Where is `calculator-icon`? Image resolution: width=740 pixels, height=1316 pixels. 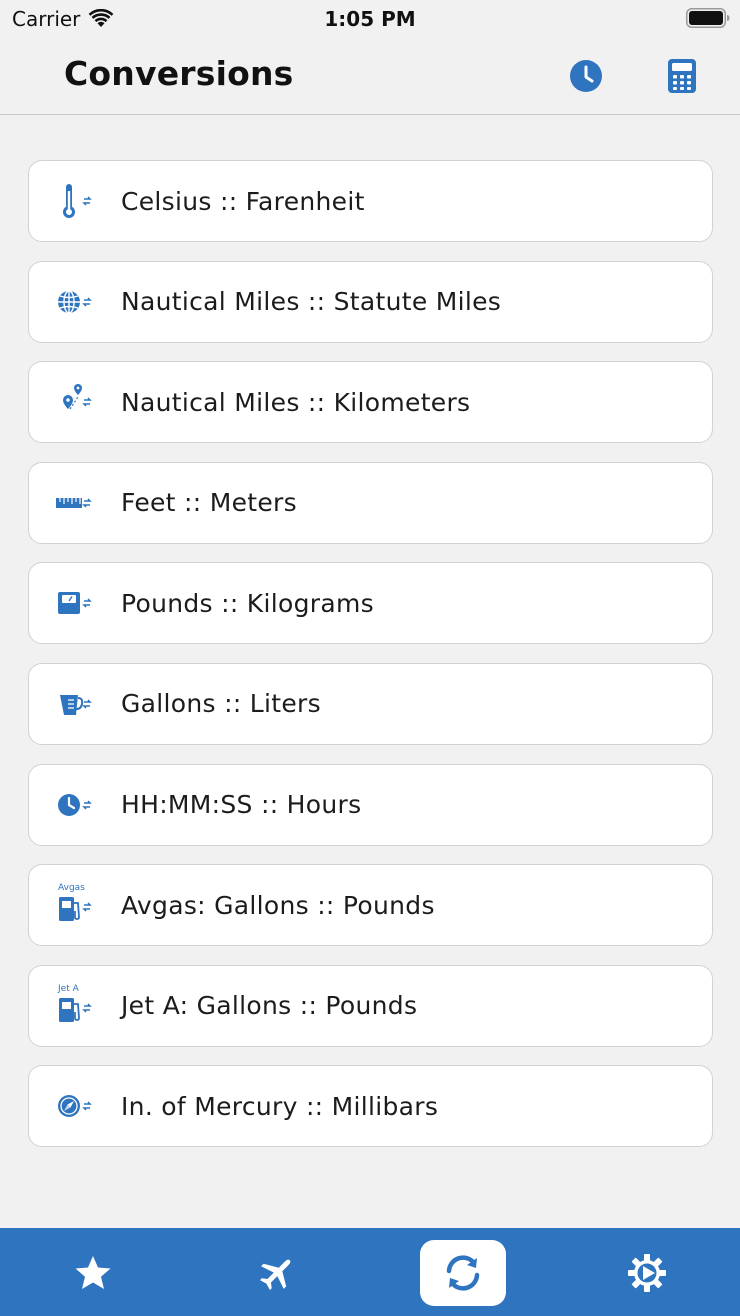 calculator-icon is located at coordinates (682, 76).